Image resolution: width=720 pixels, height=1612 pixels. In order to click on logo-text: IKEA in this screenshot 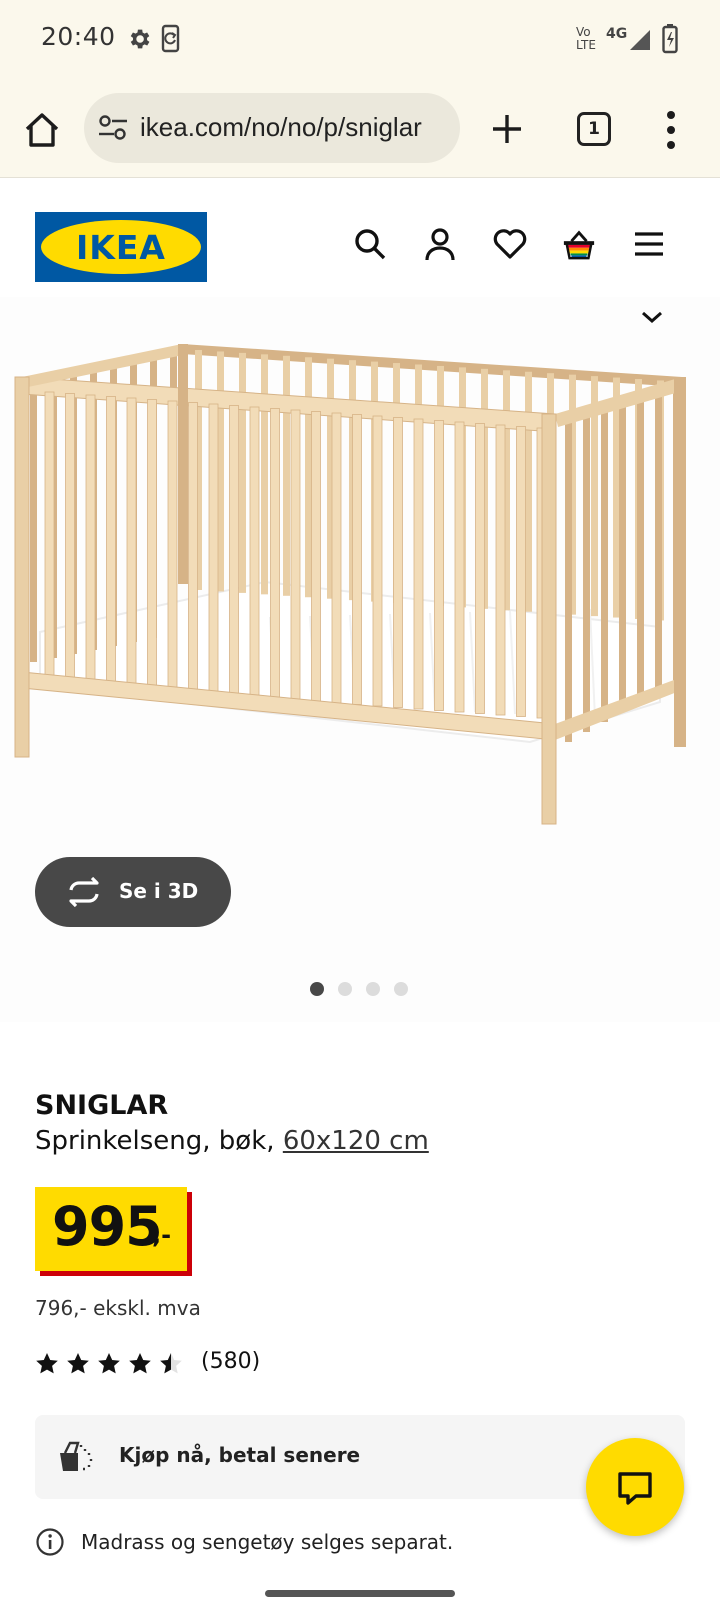, I will do `click(121, 247)`.